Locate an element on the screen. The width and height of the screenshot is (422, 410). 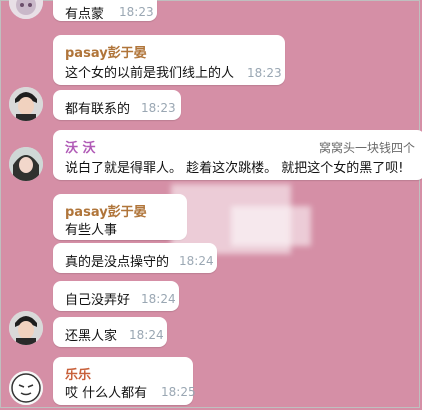
sender-name: 沃 沃 is located at coordinates (80, 146).